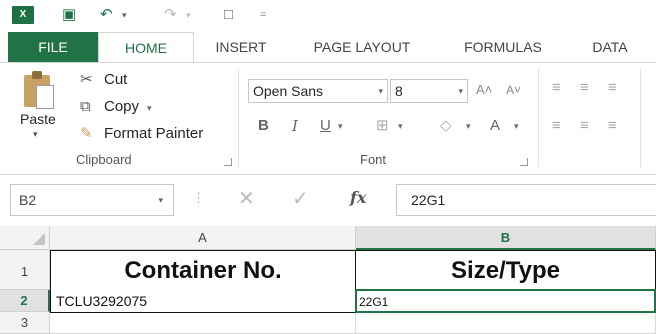 This screenshot has width=656, height=334. What do you see at coordinates (328, 200) in the screenshot?
I see `formula-bar-area: B2 ▾ ⋮ ✕ ✓ fx 22G1` at bounding box center [328, 200].